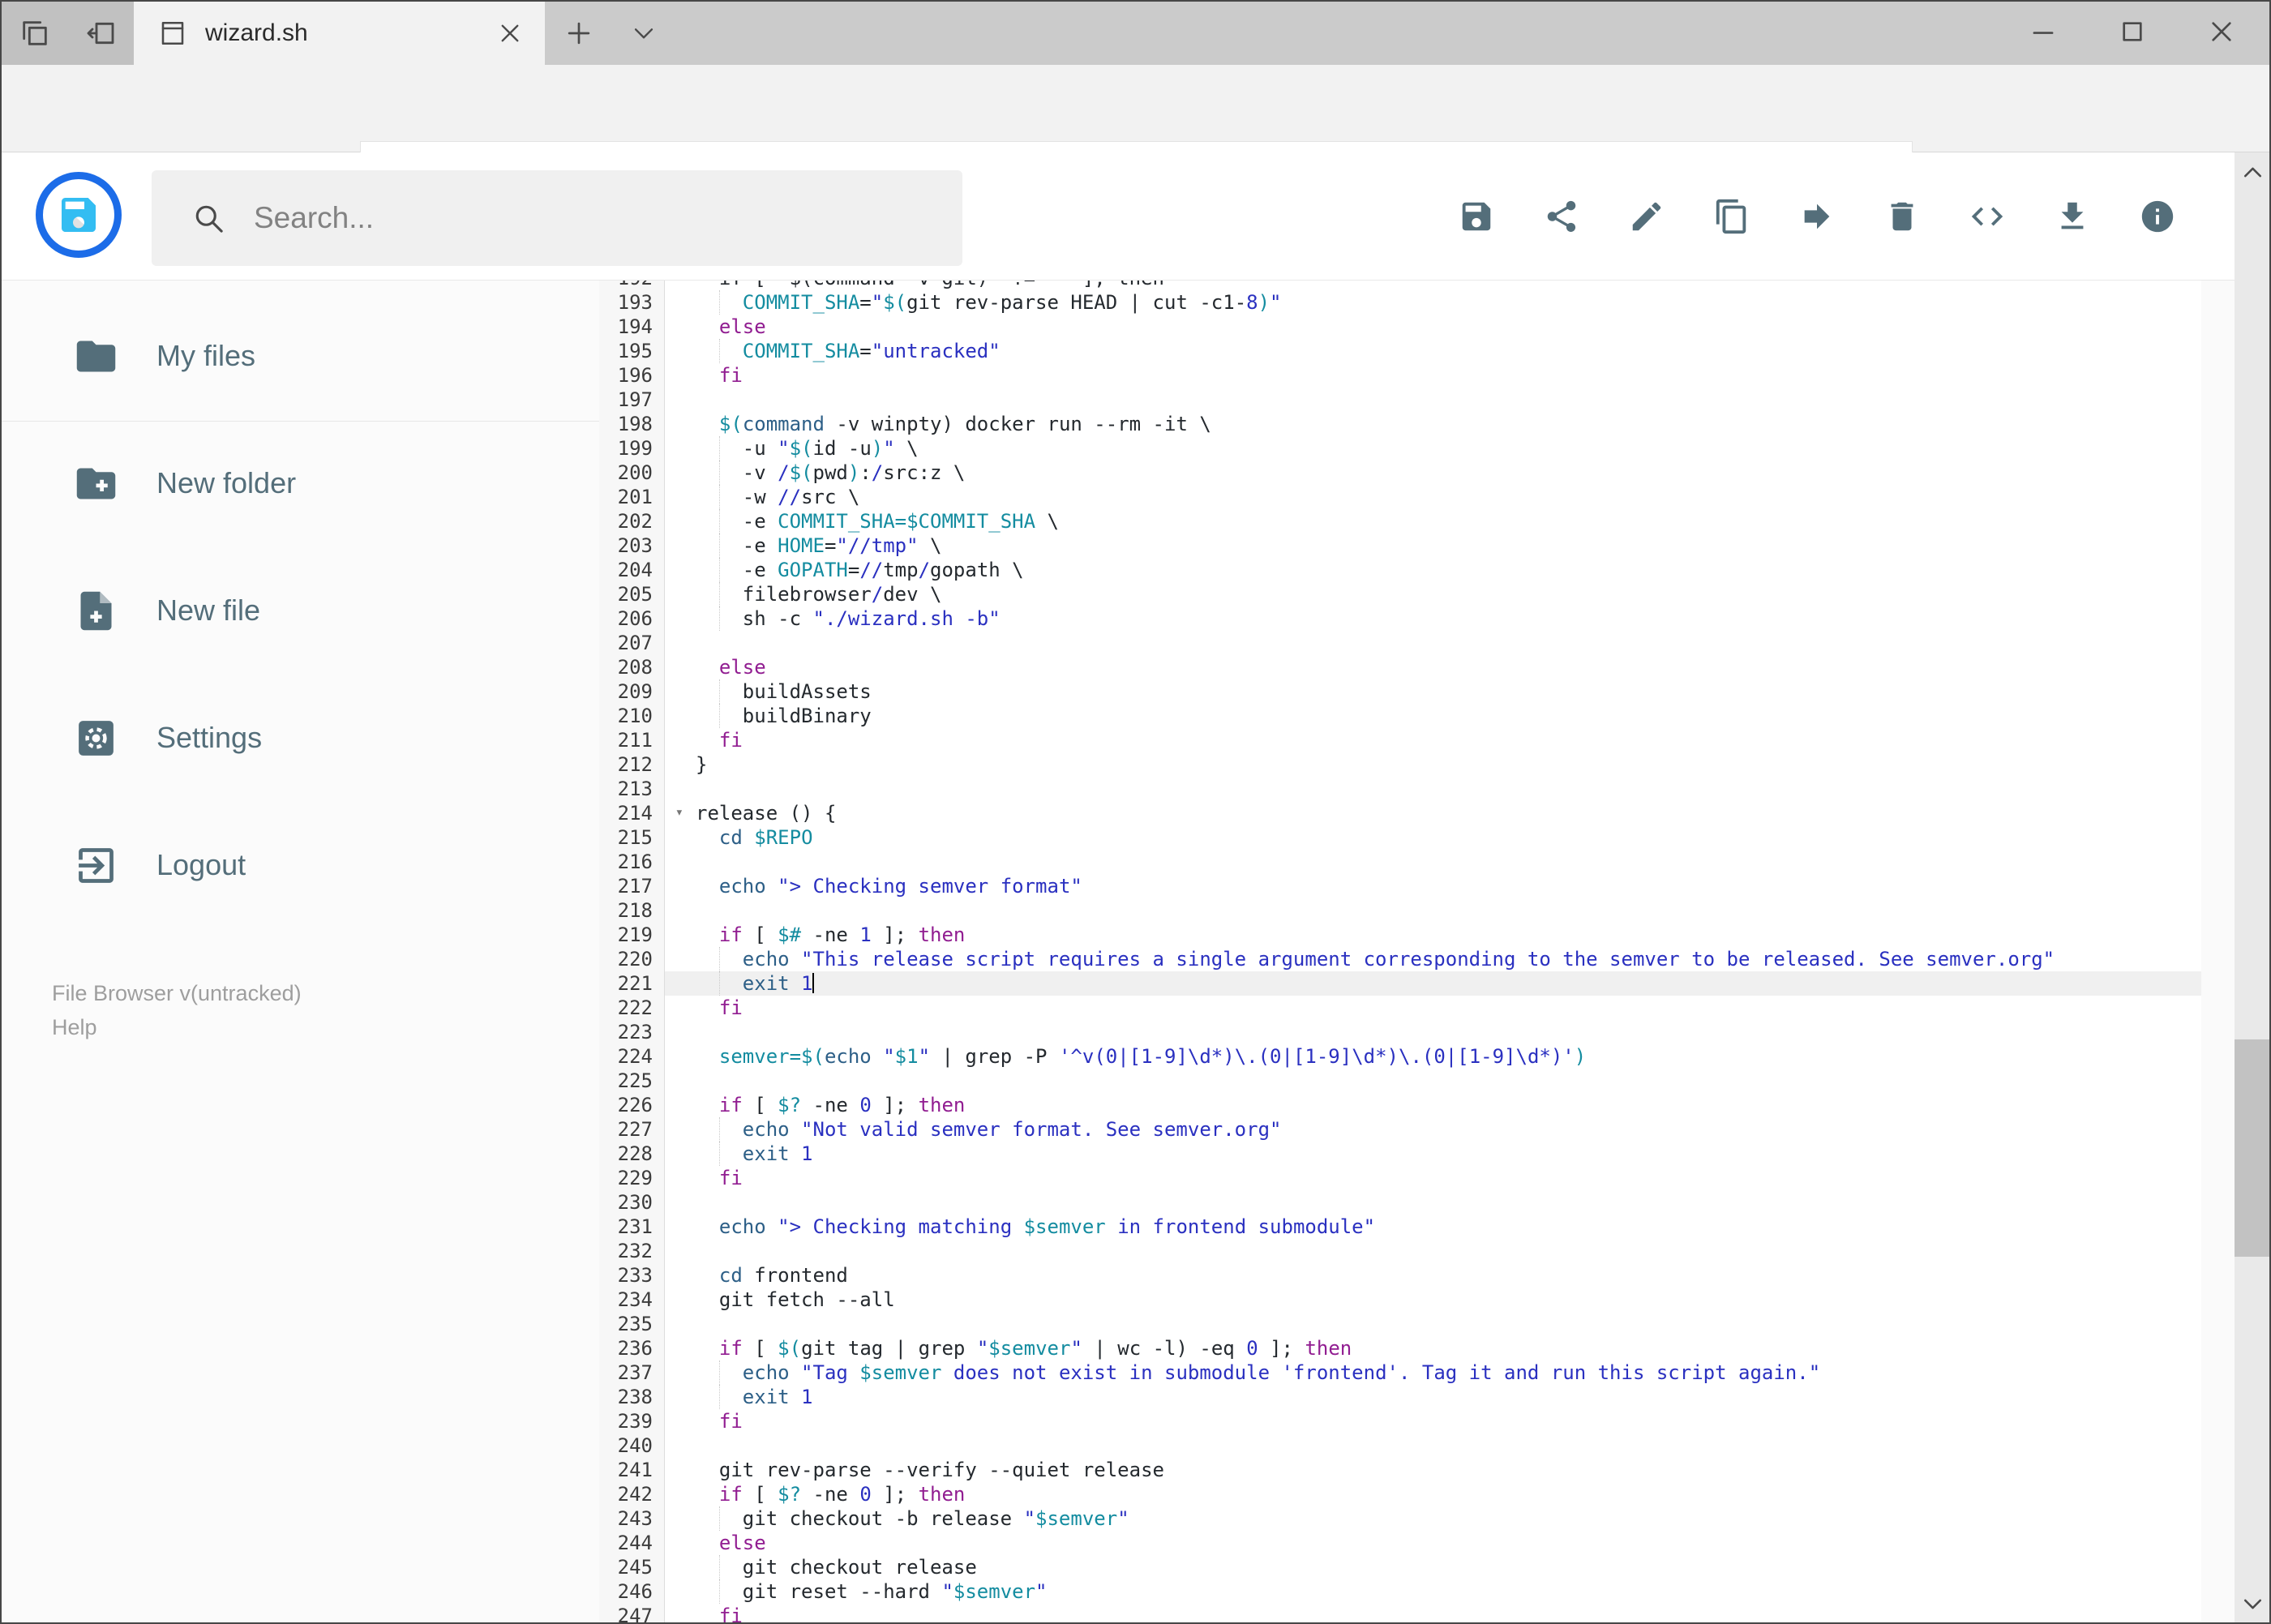 The width and height of the screenshot is (2271, 1624). Describe the element at coordinates (632, 1105) in the screenshot. I see `line-number: 226` at that location.